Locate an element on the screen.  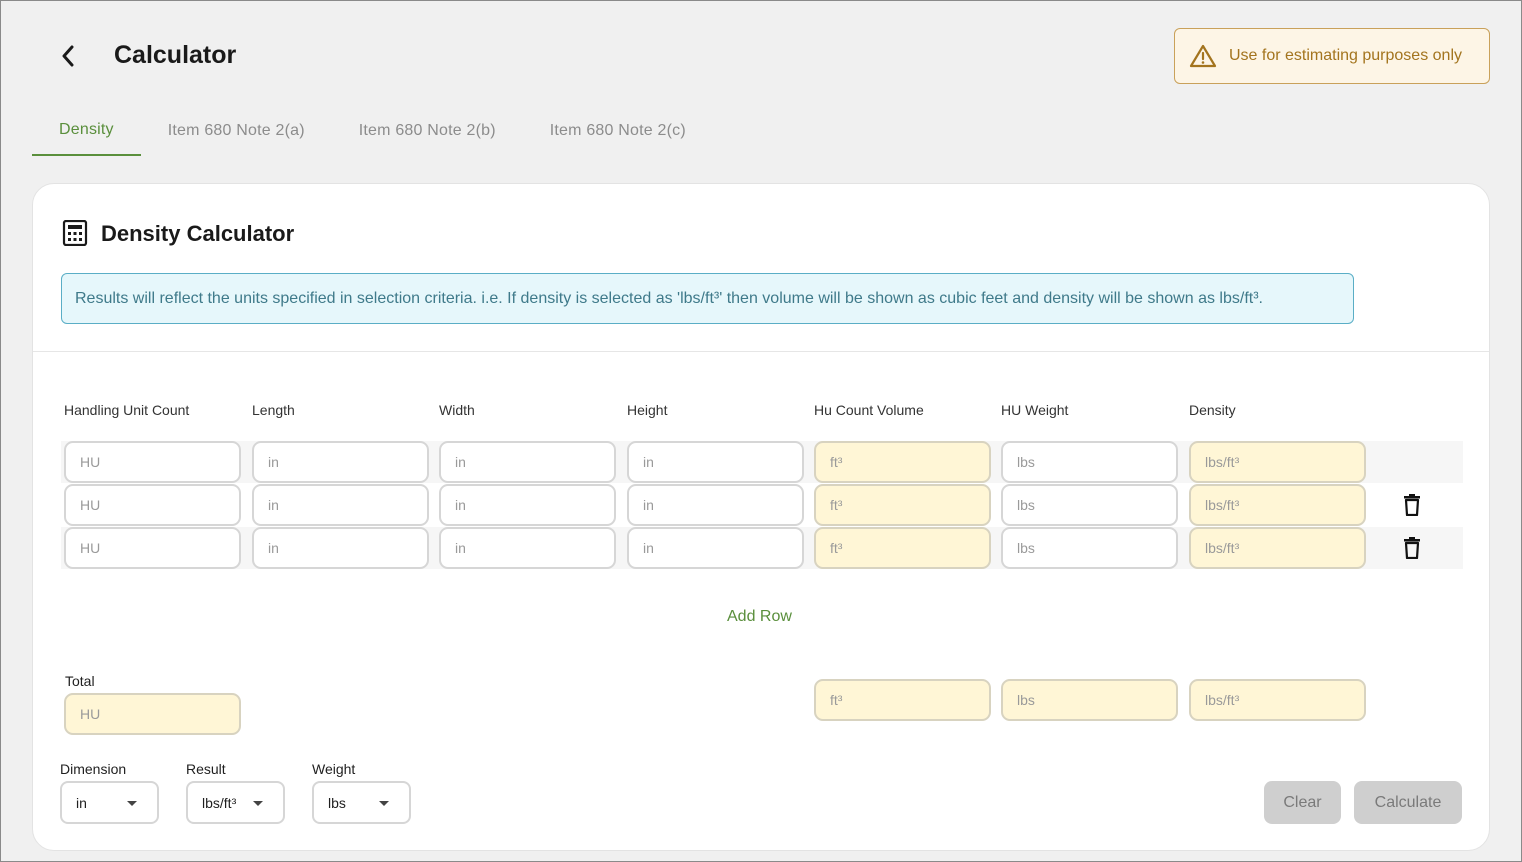
result-label: Result is located at coordinates (206, 769).